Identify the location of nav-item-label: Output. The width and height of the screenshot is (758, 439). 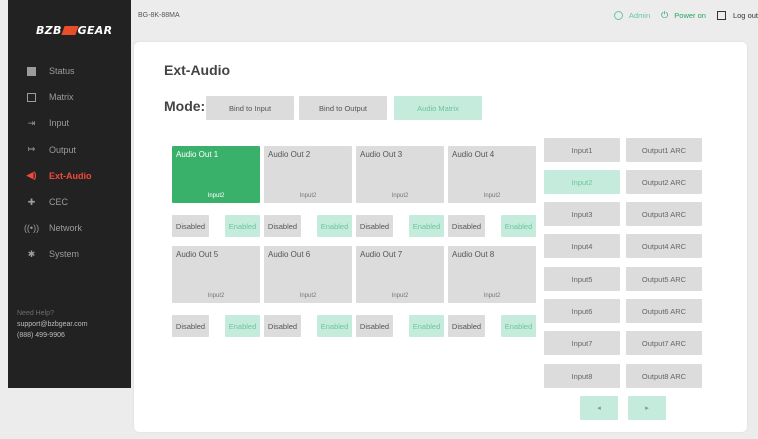
(63, 149).